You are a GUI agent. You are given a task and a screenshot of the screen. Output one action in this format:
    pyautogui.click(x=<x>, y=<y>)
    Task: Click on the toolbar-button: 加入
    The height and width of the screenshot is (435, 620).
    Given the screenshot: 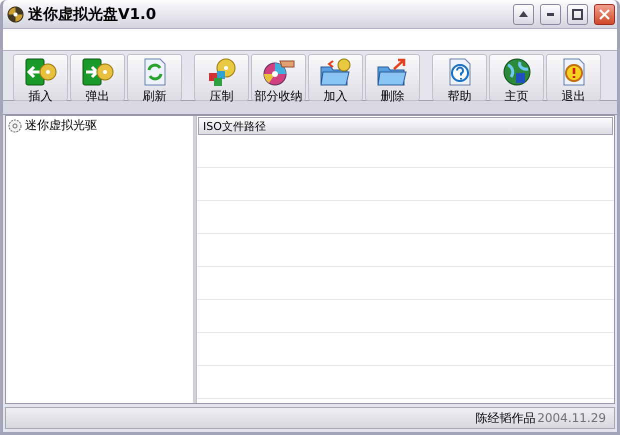 What is the action you would take?
    pyautogui.click(x=335, y=77)
    